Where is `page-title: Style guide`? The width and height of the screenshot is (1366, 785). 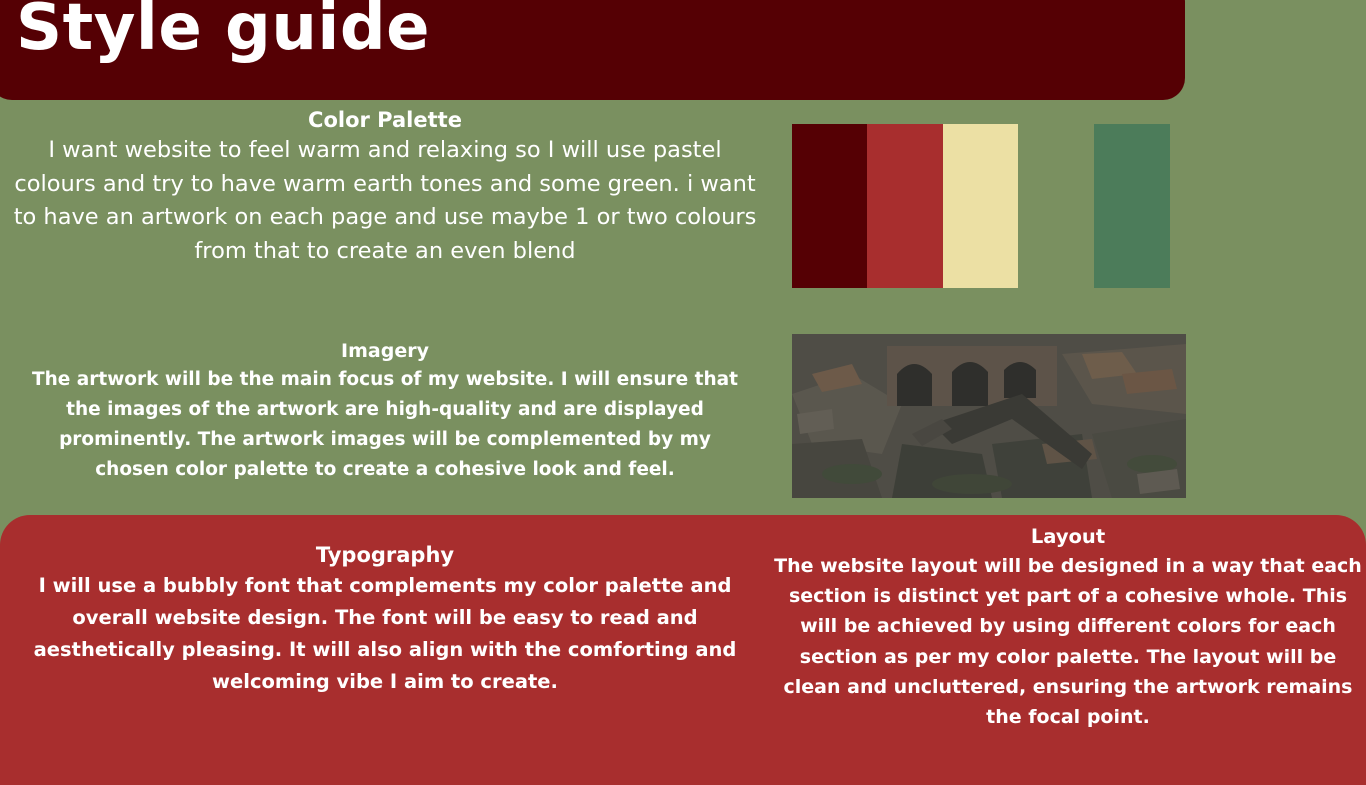 page-title: Style guide is located at coordinates (223, 32).